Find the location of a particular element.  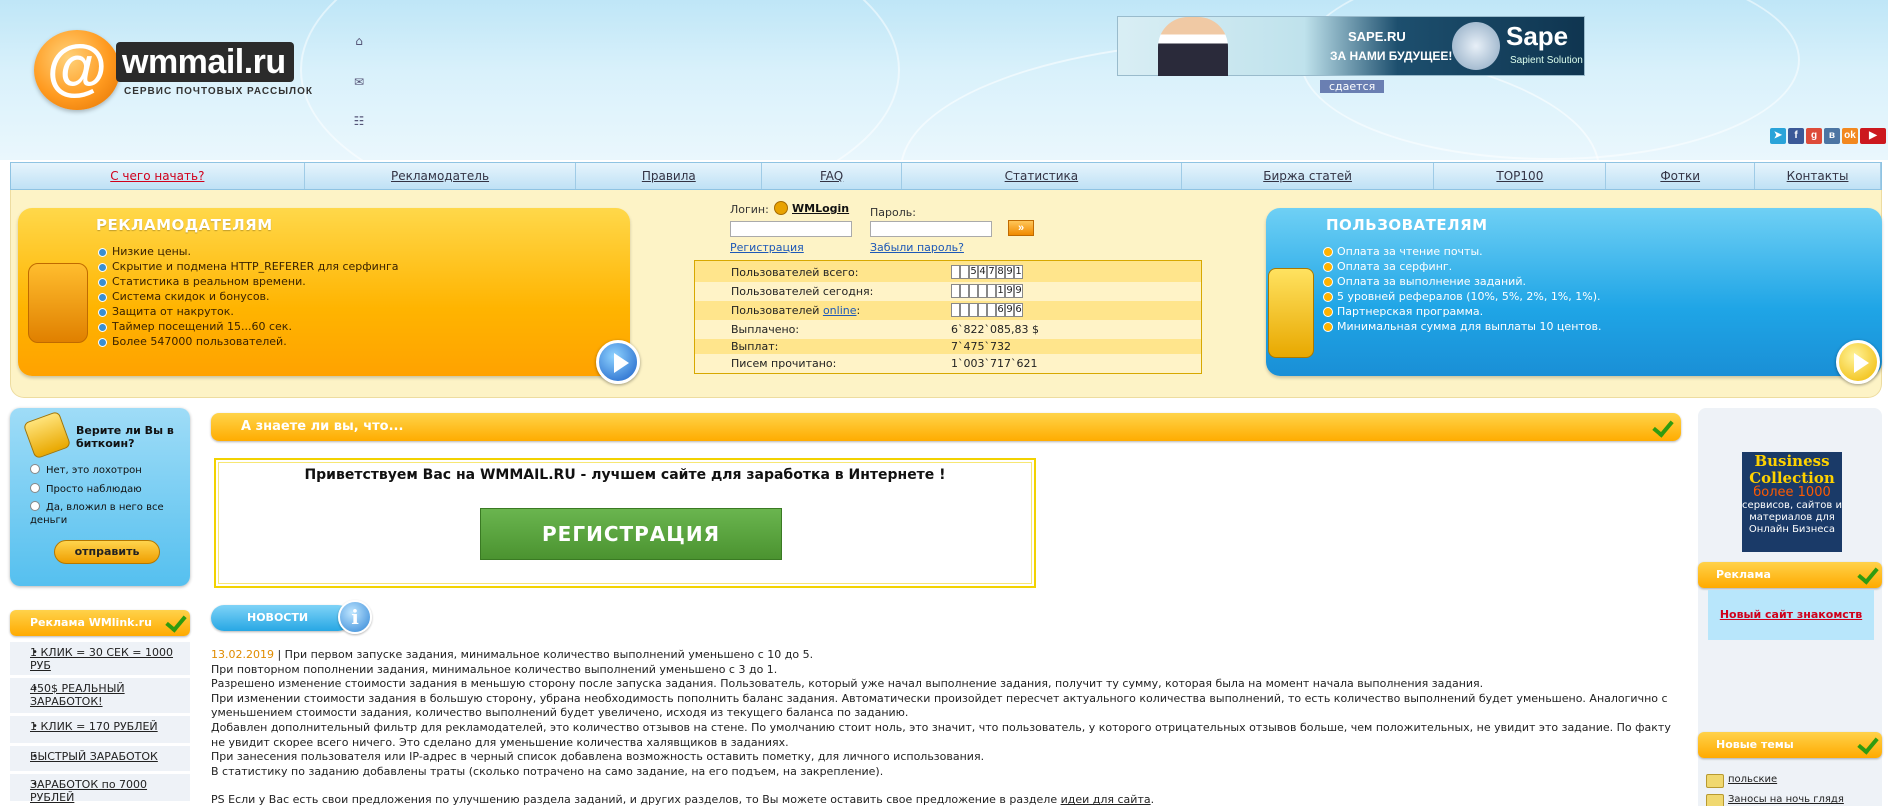

google-plus-icon: g is located at coordinates (1814, 136).